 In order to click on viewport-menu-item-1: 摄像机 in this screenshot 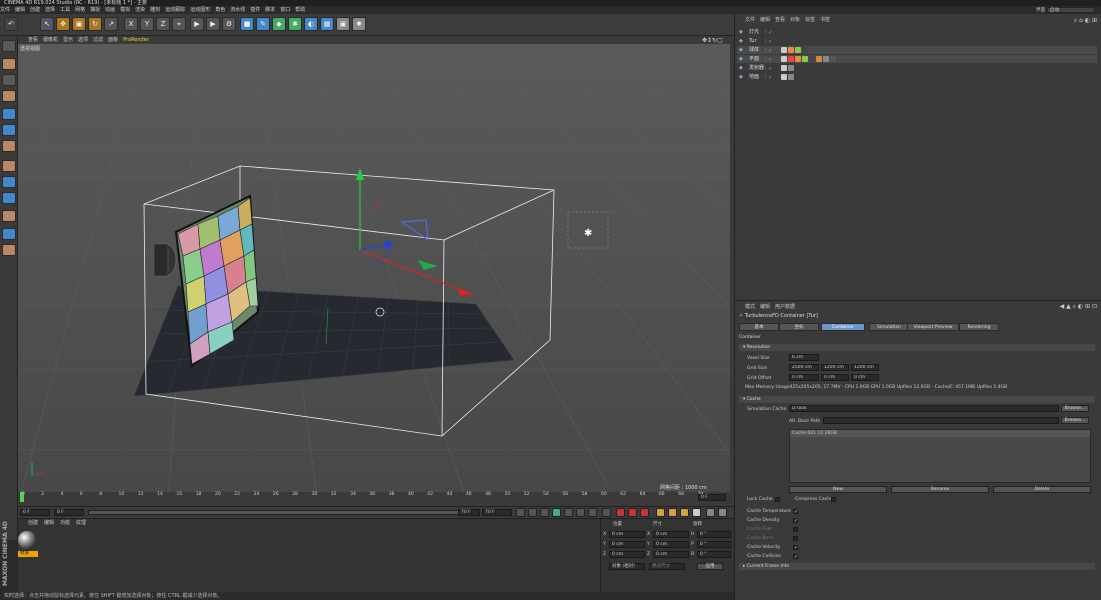, I will do `click(50, 40)`.